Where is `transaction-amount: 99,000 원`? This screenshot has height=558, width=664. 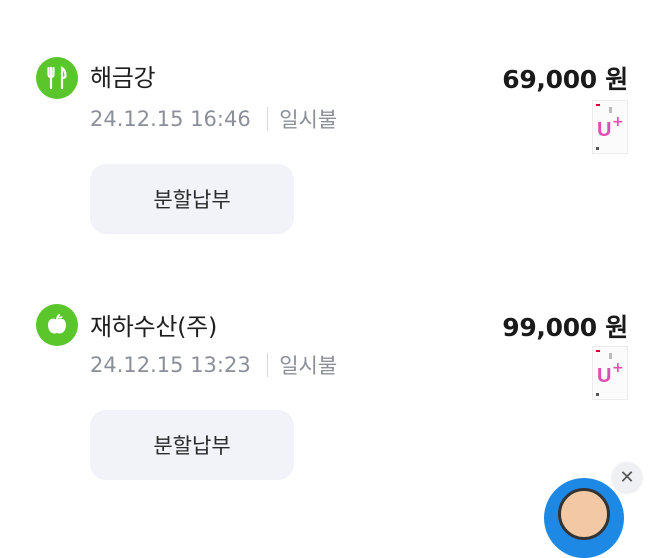
transaction-amount: 99,000 원 is located at coordinates (565, 327).